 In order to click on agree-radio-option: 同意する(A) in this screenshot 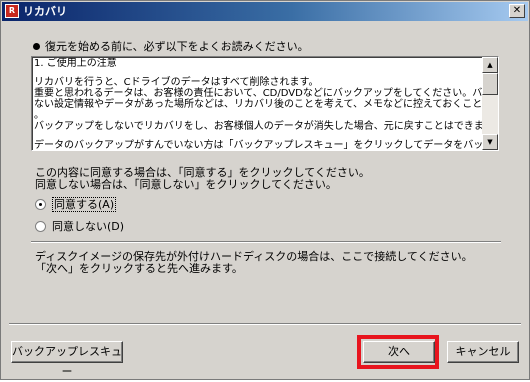, I will do `click(76, 204)`.